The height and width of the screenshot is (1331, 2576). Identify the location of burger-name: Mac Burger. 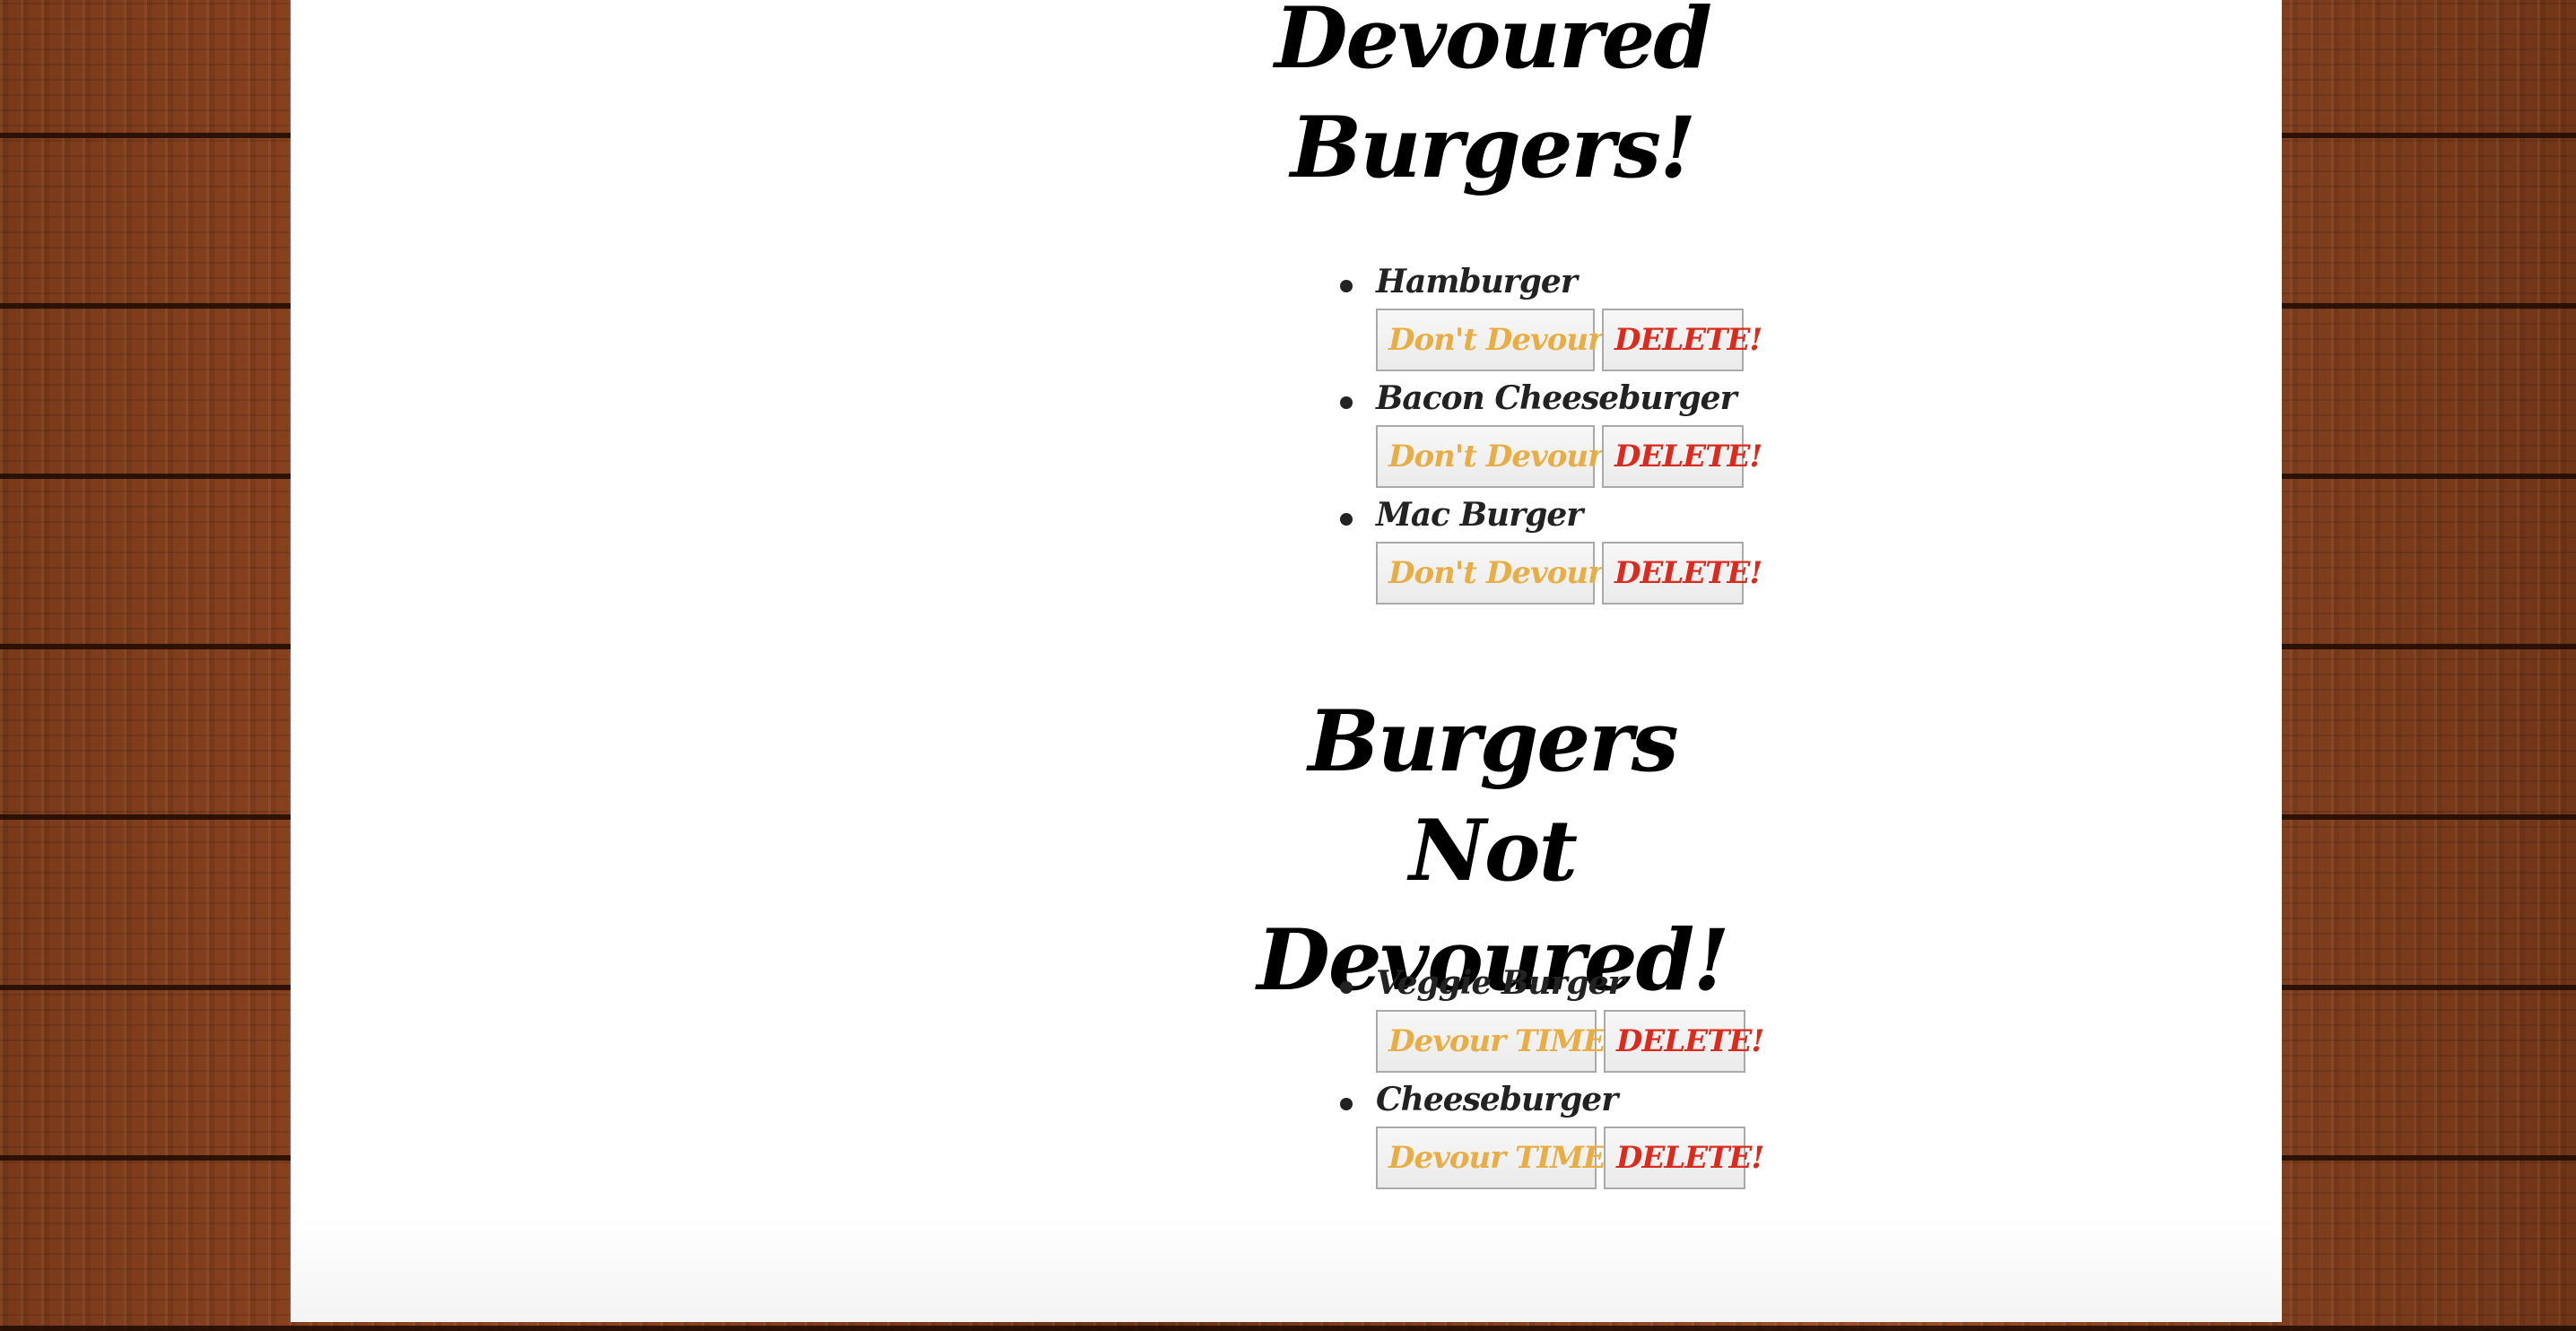
(1479, 515).